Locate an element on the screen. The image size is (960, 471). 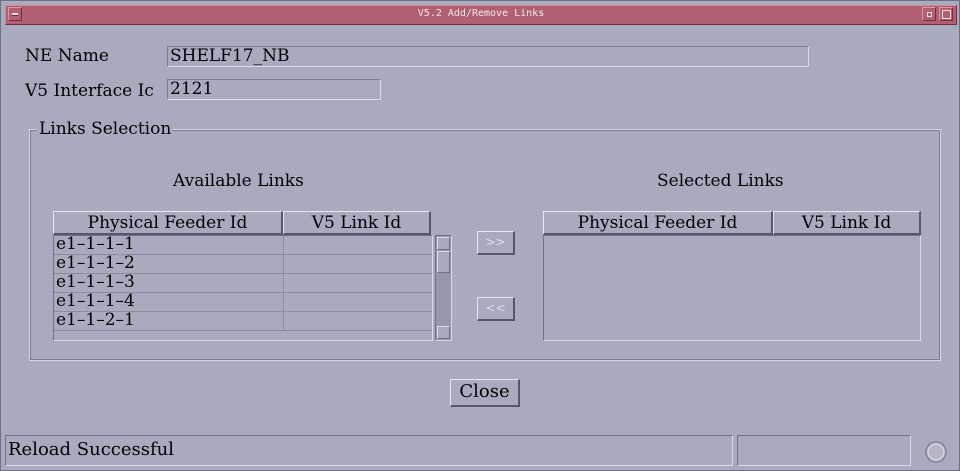
table-row: e1–1–1–4 is located at coordinates (243, 302).